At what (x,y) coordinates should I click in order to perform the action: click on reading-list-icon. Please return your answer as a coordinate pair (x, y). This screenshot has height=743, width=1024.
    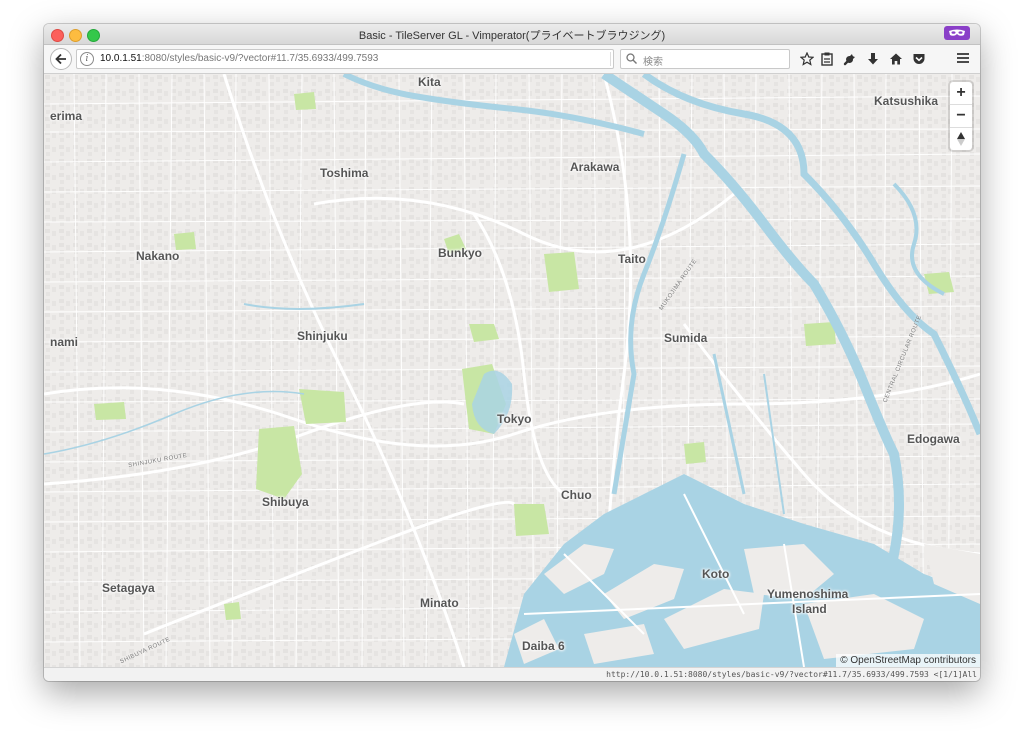
    Looking at the image, I should click on (827, 59).